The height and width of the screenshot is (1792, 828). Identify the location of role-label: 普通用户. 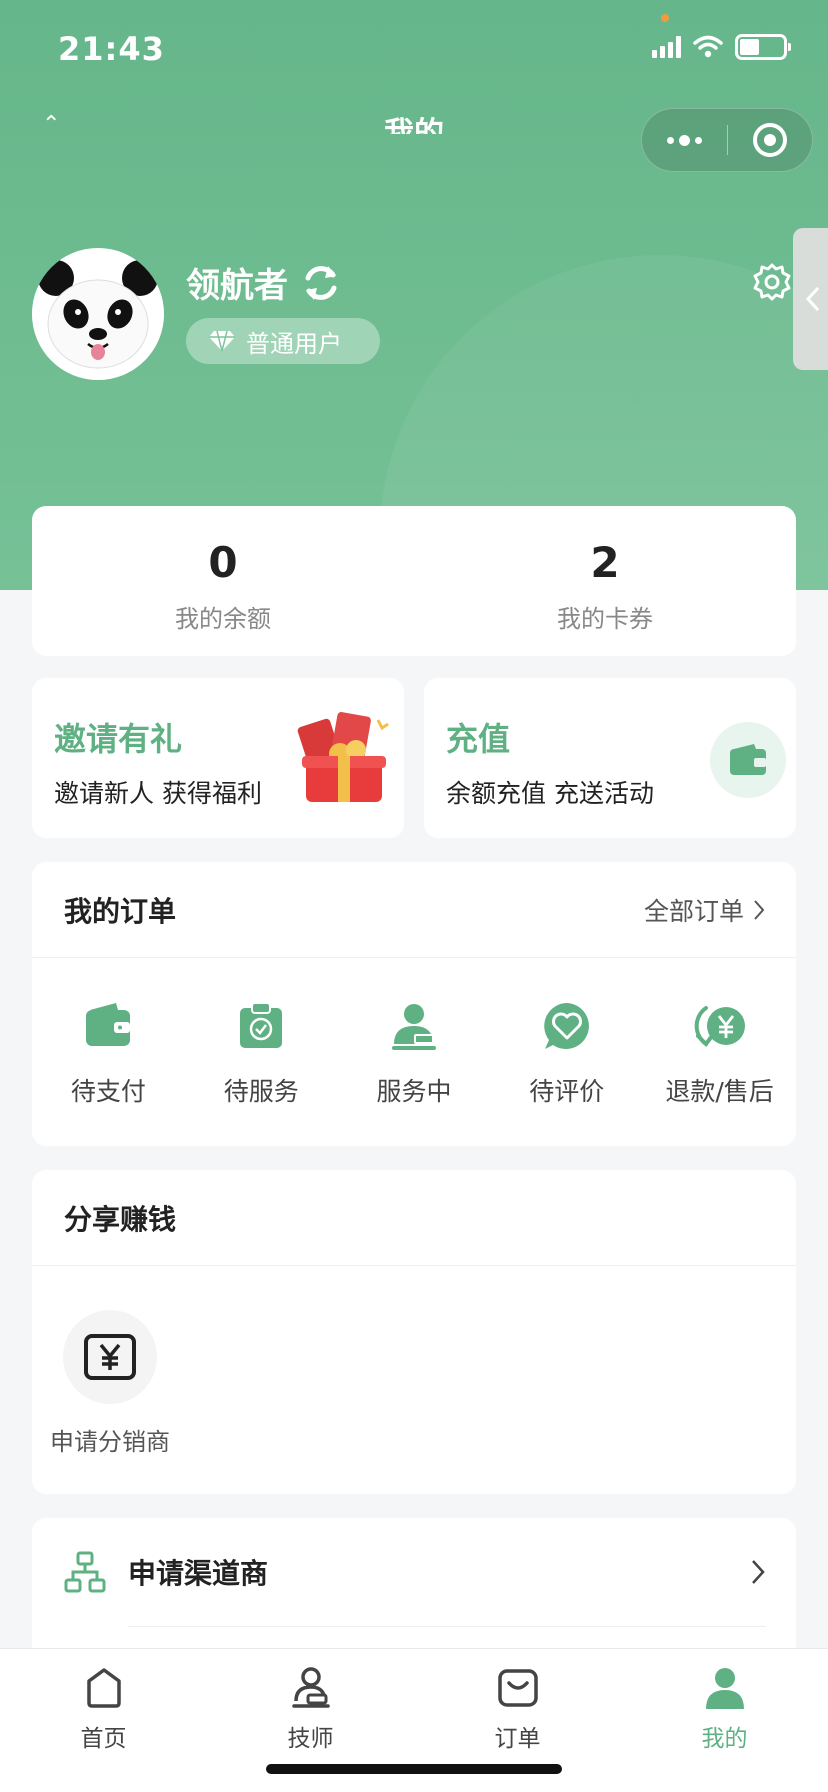
(294, 343).